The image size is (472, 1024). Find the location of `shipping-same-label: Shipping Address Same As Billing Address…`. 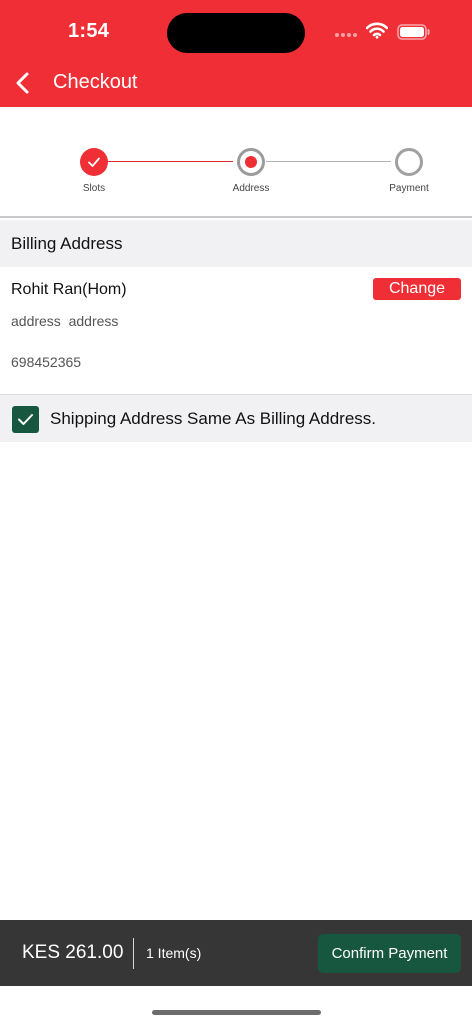

shipping-same-label: Shipping Address Same As Billing Address… is located at coordinates (213, 418).